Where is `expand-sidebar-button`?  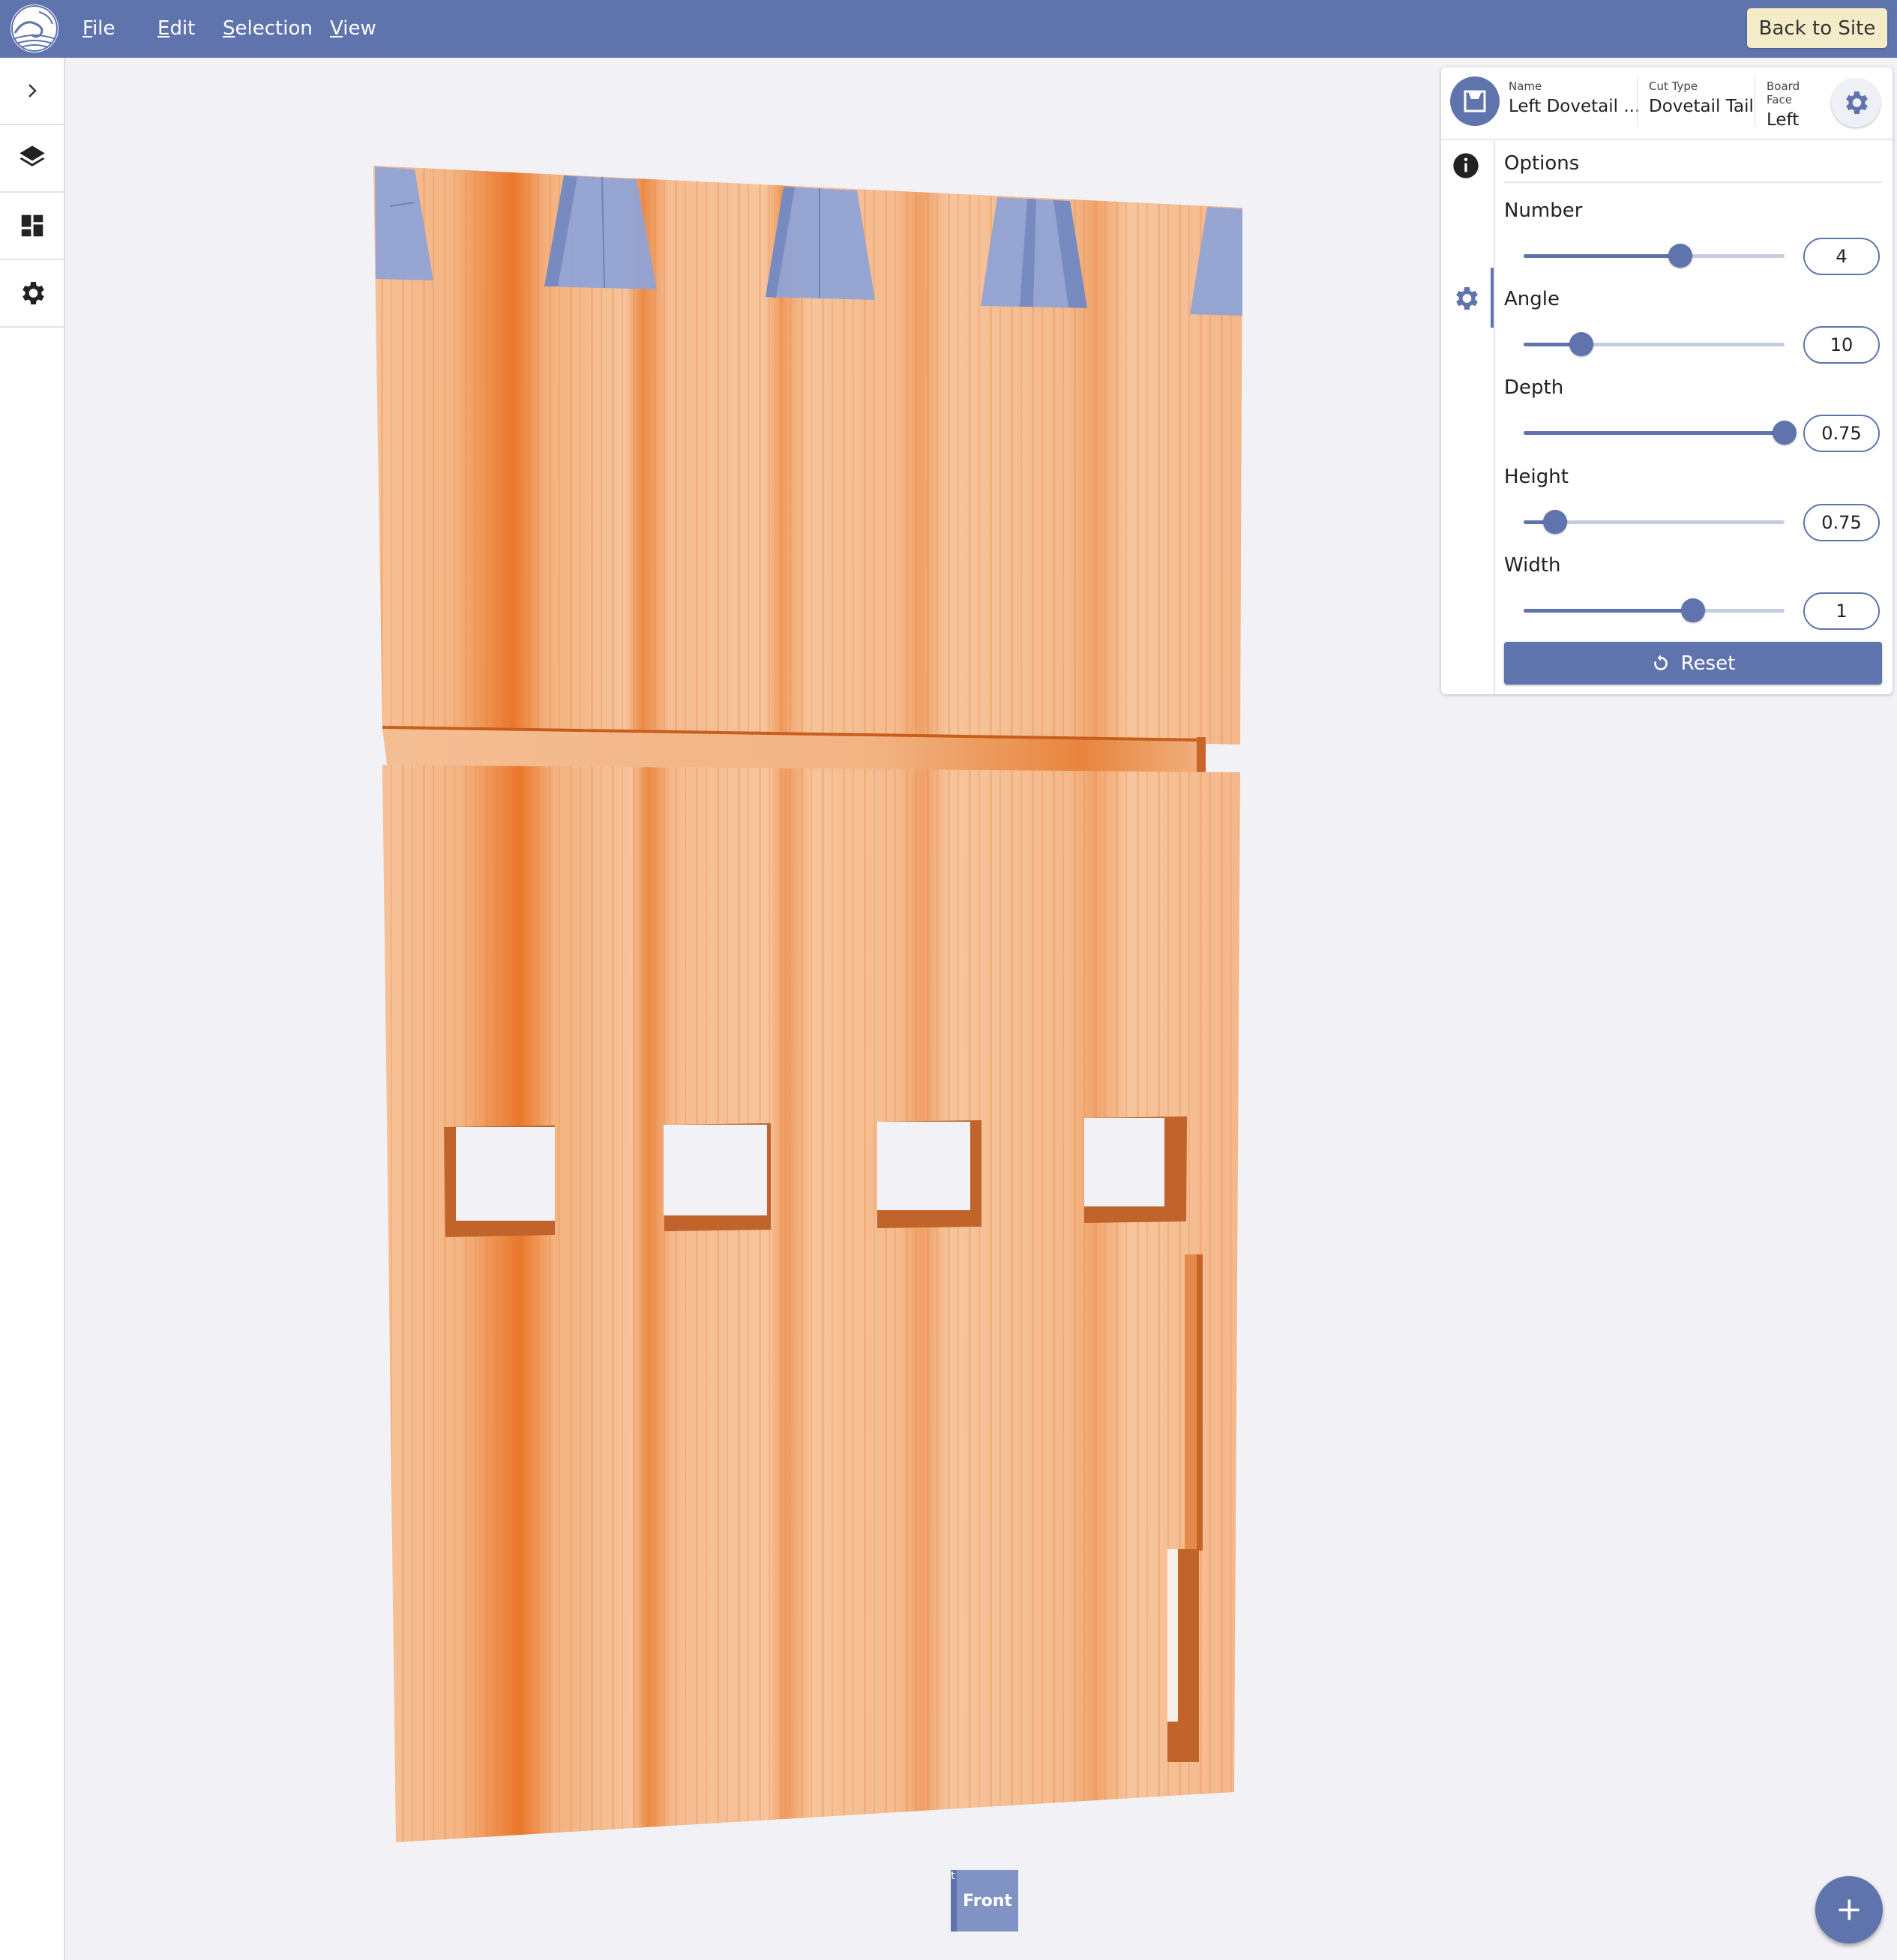
expand-sidebar-button is located at coordinates (32, 91).